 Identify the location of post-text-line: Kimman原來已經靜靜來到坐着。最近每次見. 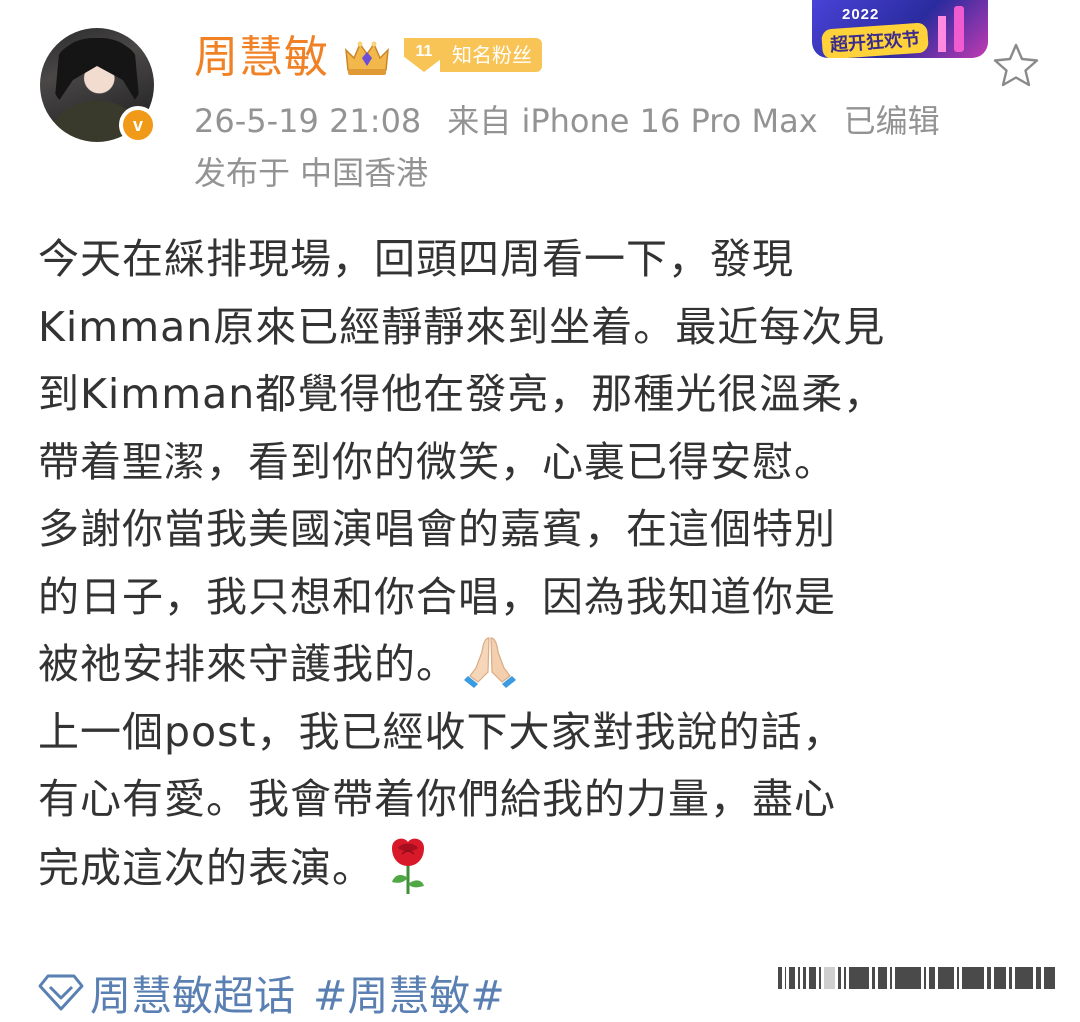
(462, 326).